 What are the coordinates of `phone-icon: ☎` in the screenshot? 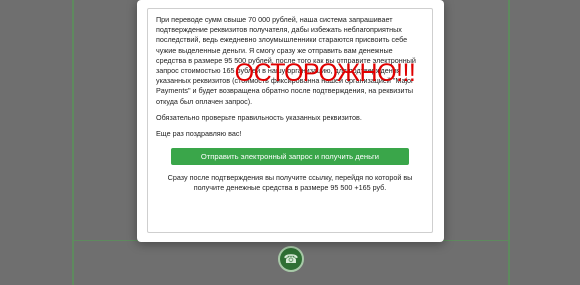 It's located at (291, 259).